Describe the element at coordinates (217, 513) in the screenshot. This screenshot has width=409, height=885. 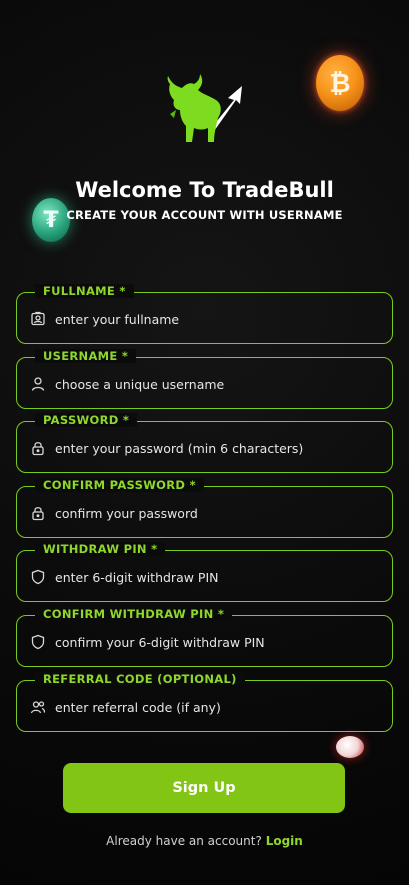
I see `confirm-password-input` at that location.